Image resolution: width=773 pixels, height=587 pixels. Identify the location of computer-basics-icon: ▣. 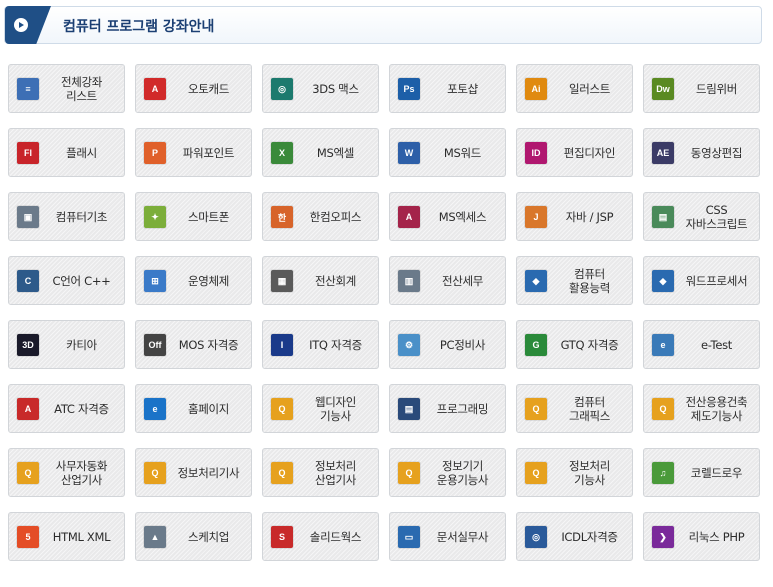
(28, 217).